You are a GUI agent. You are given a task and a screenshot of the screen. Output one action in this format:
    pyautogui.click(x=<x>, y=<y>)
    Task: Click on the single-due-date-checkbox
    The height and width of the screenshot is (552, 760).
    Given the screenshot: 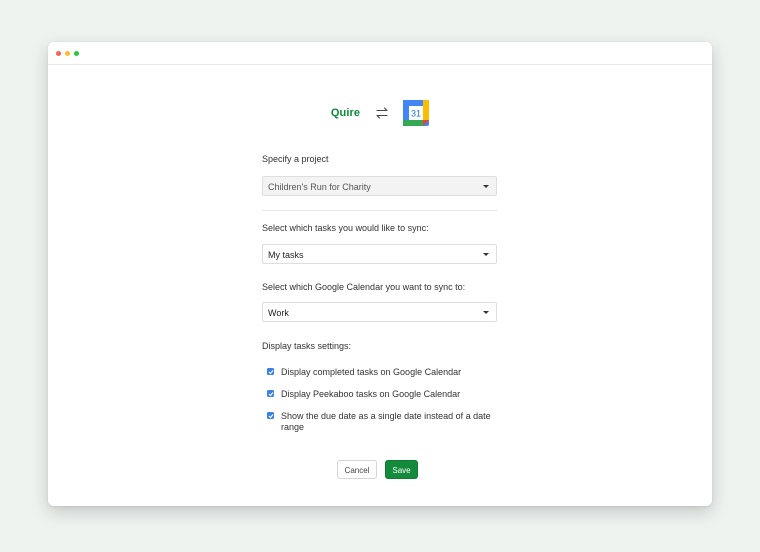 What is the action you would take?
    pyautogui.click(x=270, y=415)
    